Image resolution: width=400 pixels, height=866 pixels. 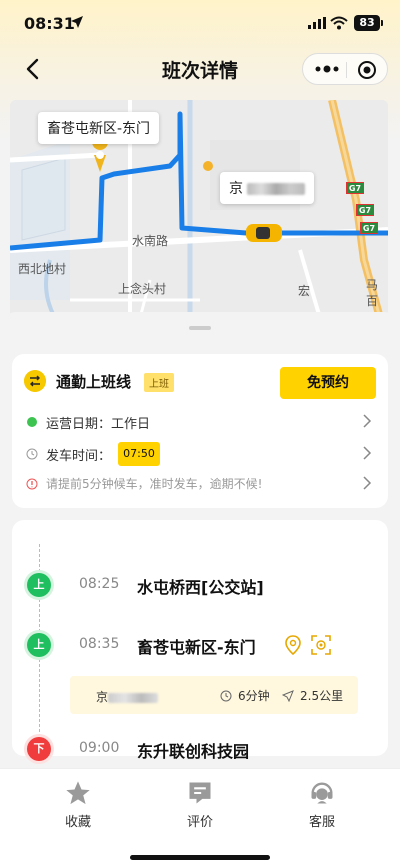 What do you see at coordinates (94, 382) in the screenshot?
I see `line-name: 通勤上班线` at bounding box center [94, 382].